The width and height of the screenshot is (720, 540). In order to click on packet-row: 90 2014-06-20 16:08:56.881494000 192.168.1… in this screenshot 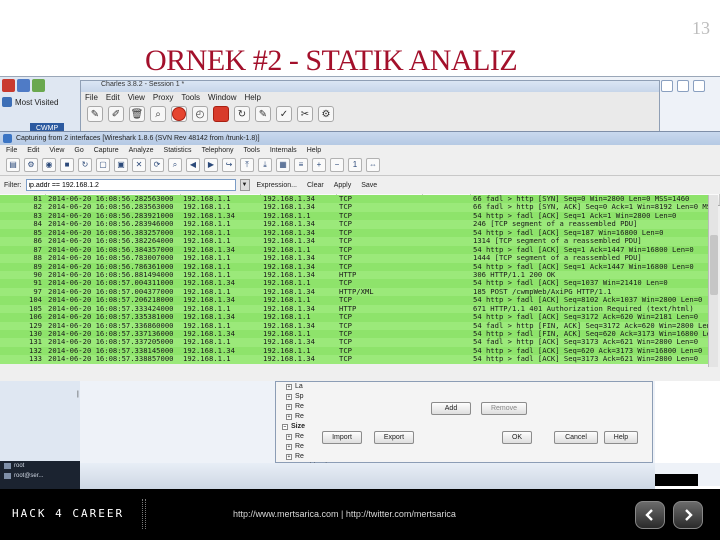, I will do `click(354, 275)`.